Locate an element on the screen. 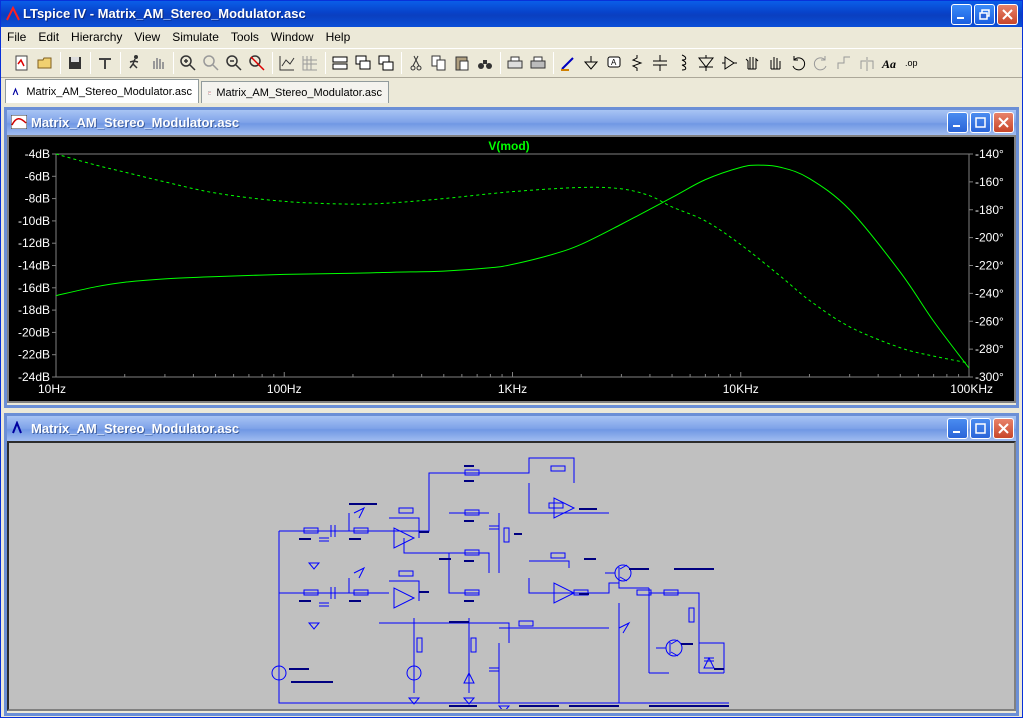 Image resolution: width=1023 pixels, height=718 pixels. minimize-icon is located at coordinates (956, 432).